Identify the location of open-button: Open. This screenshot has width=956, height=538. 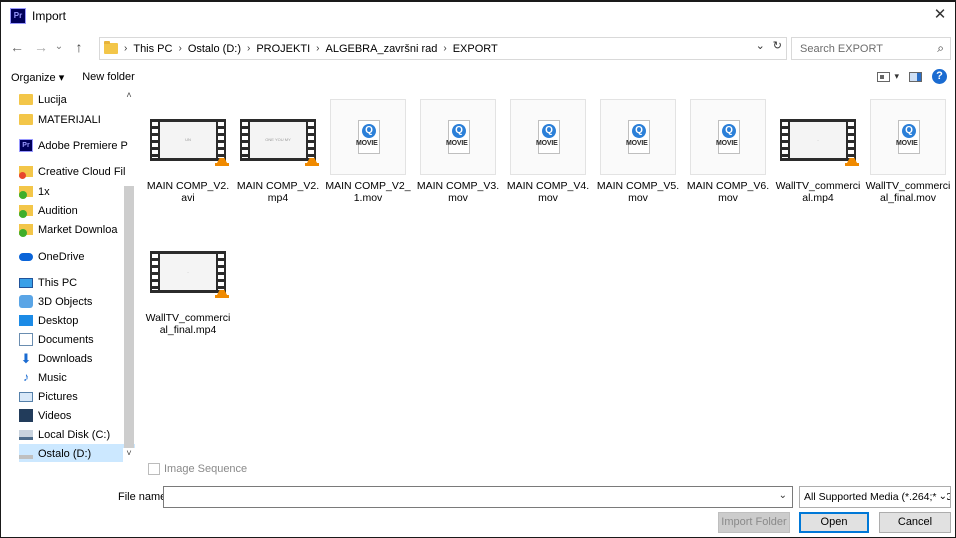
(834, 522).